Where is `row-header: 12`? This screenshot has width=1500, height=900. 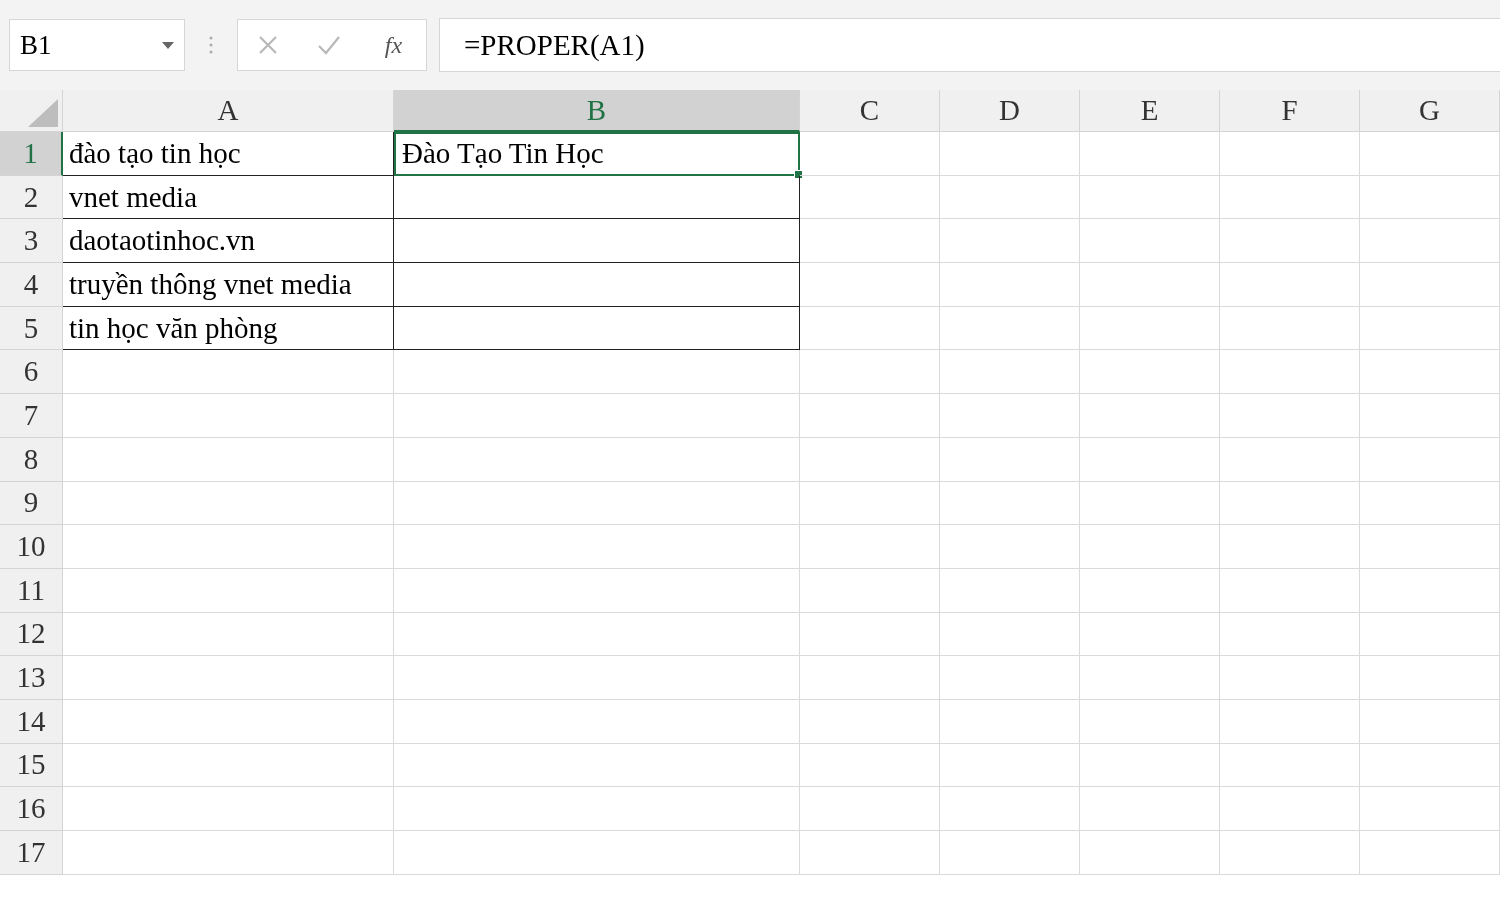
row-header: 12 is located at coordinates (31, 634).